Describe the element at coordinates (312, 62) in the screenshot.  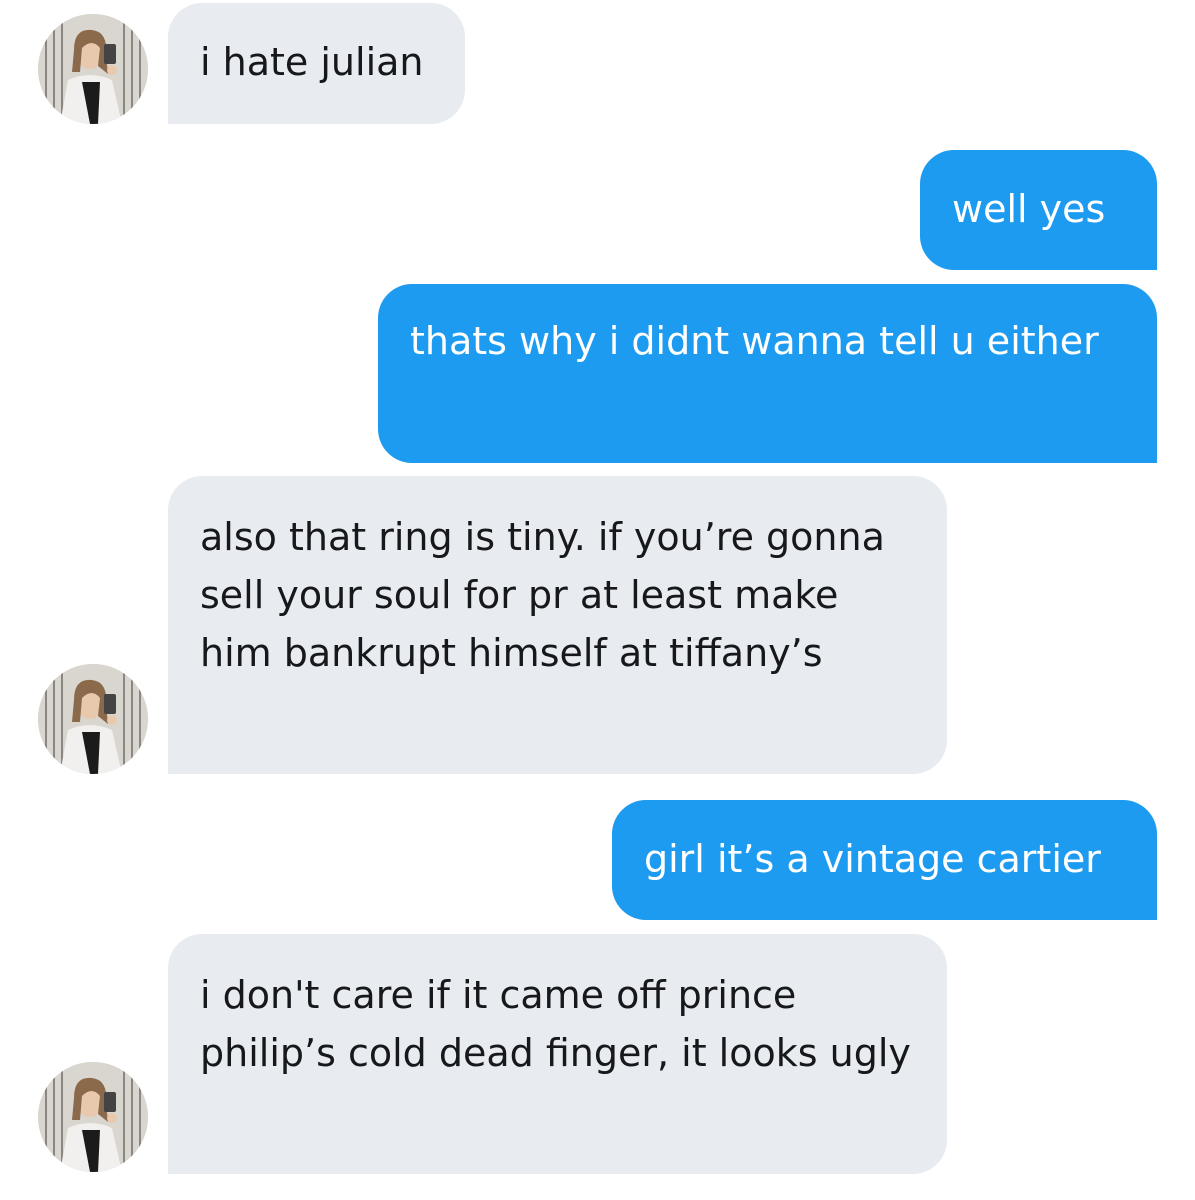
I see `message-text: i hate julian` at that location.